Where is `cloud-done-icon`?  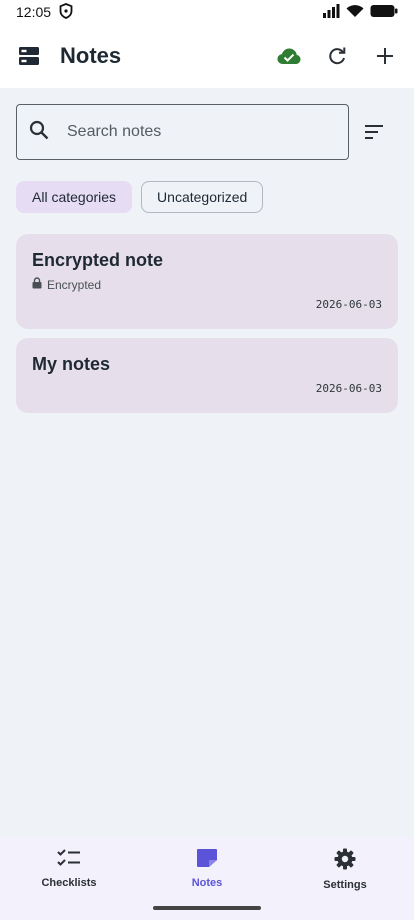 cloud-done-icon is located at coordinates (289, 56).